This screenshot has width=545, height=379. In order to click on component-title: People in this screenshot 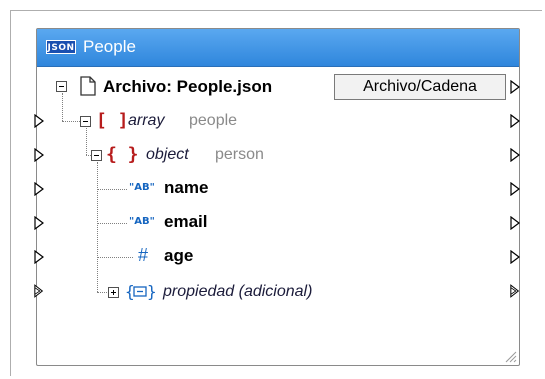, I will do `click(109, 46)`.